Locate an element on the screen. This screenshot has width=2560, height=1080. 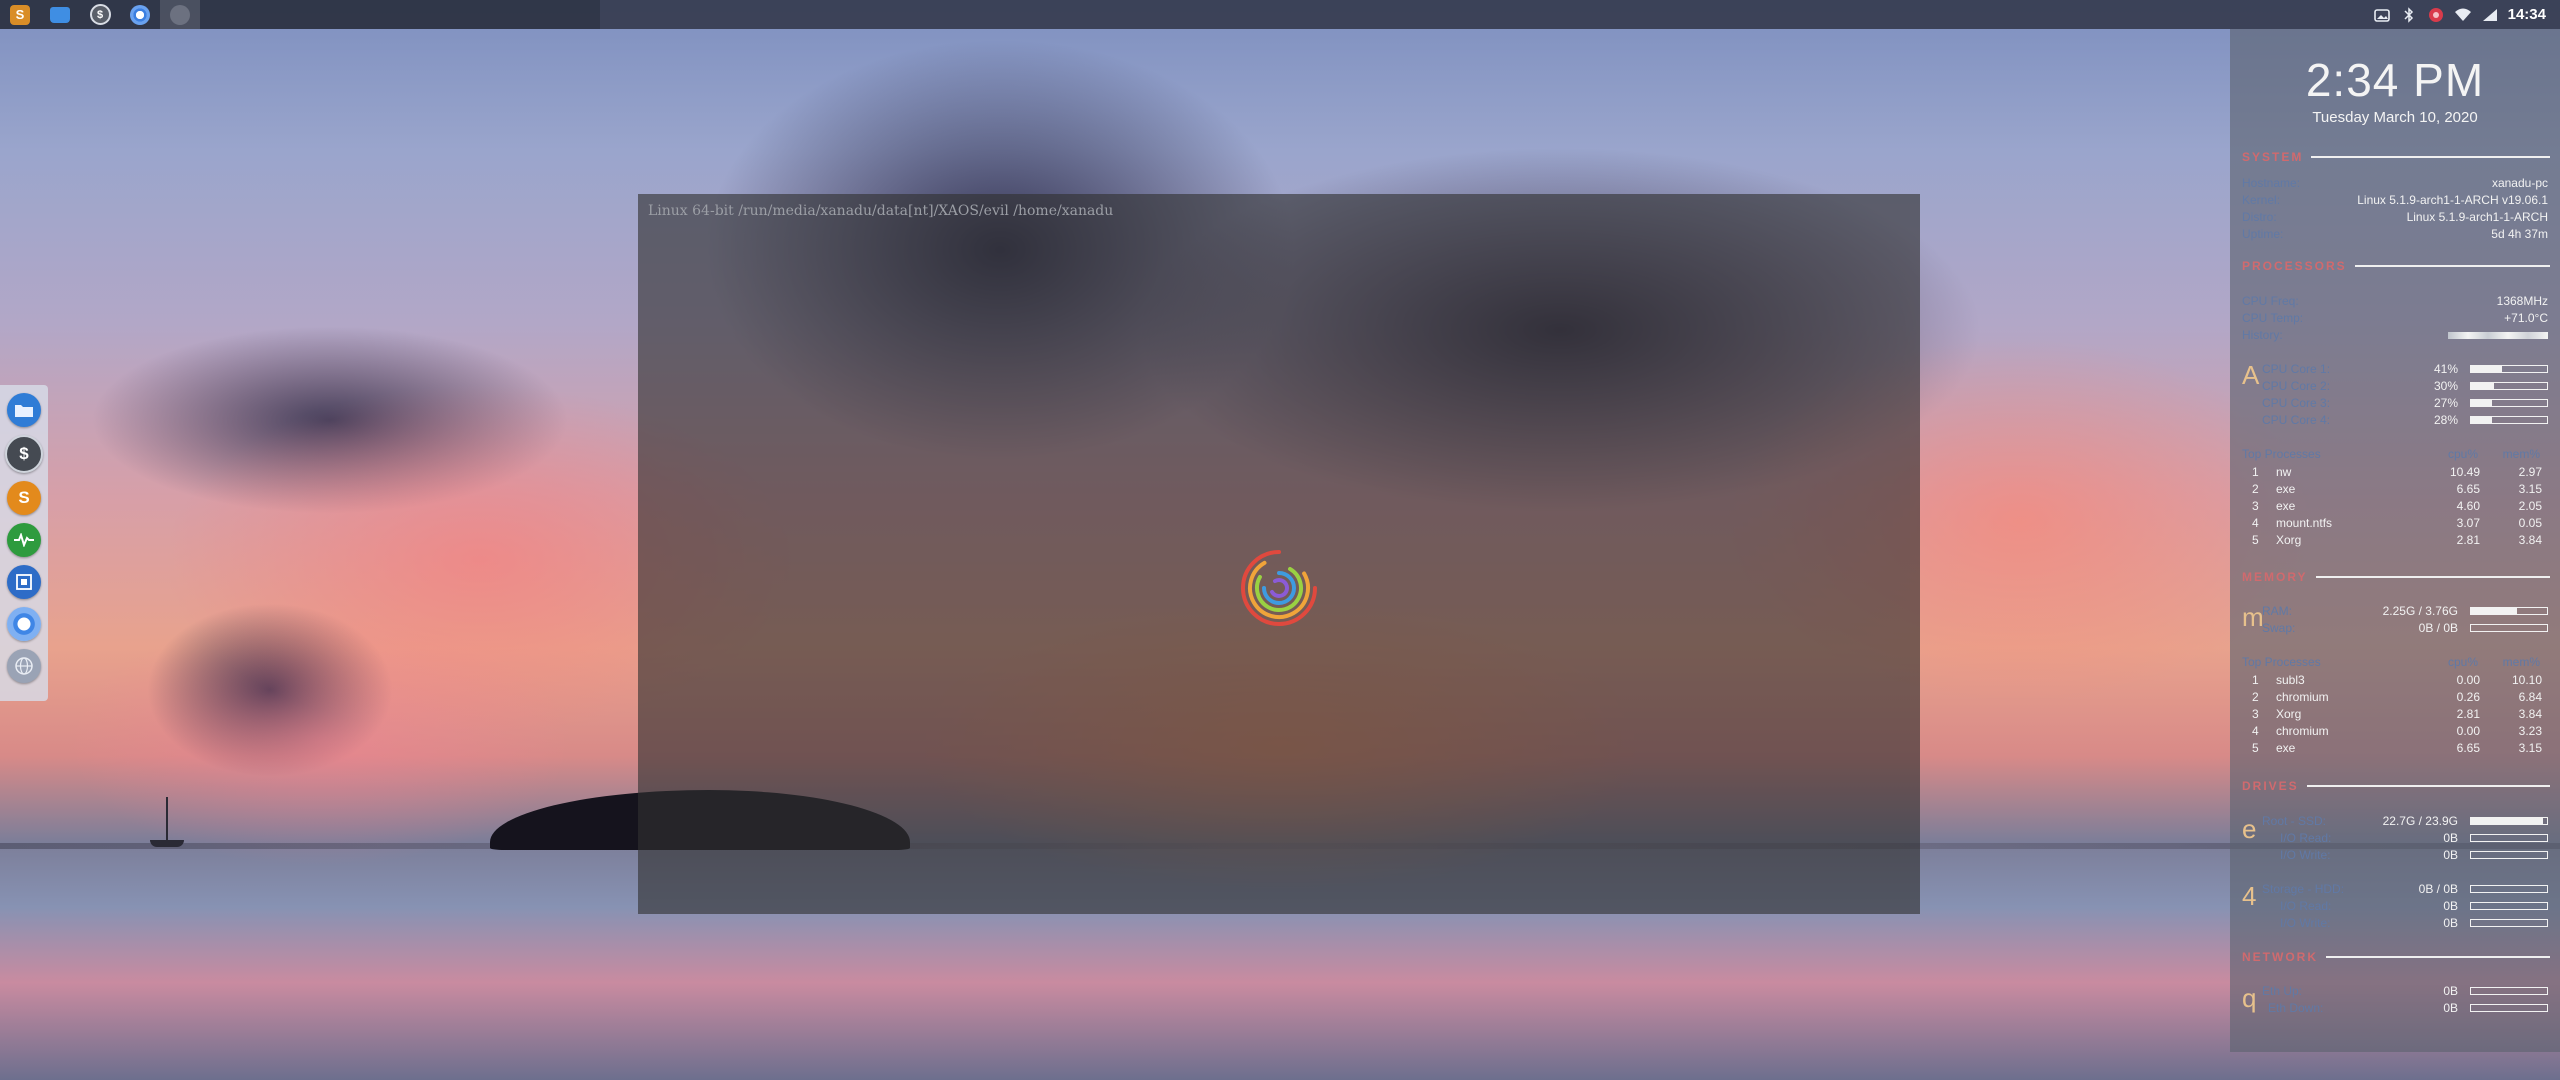
section-title: MEMORY is located at coordinates (2275, 577).